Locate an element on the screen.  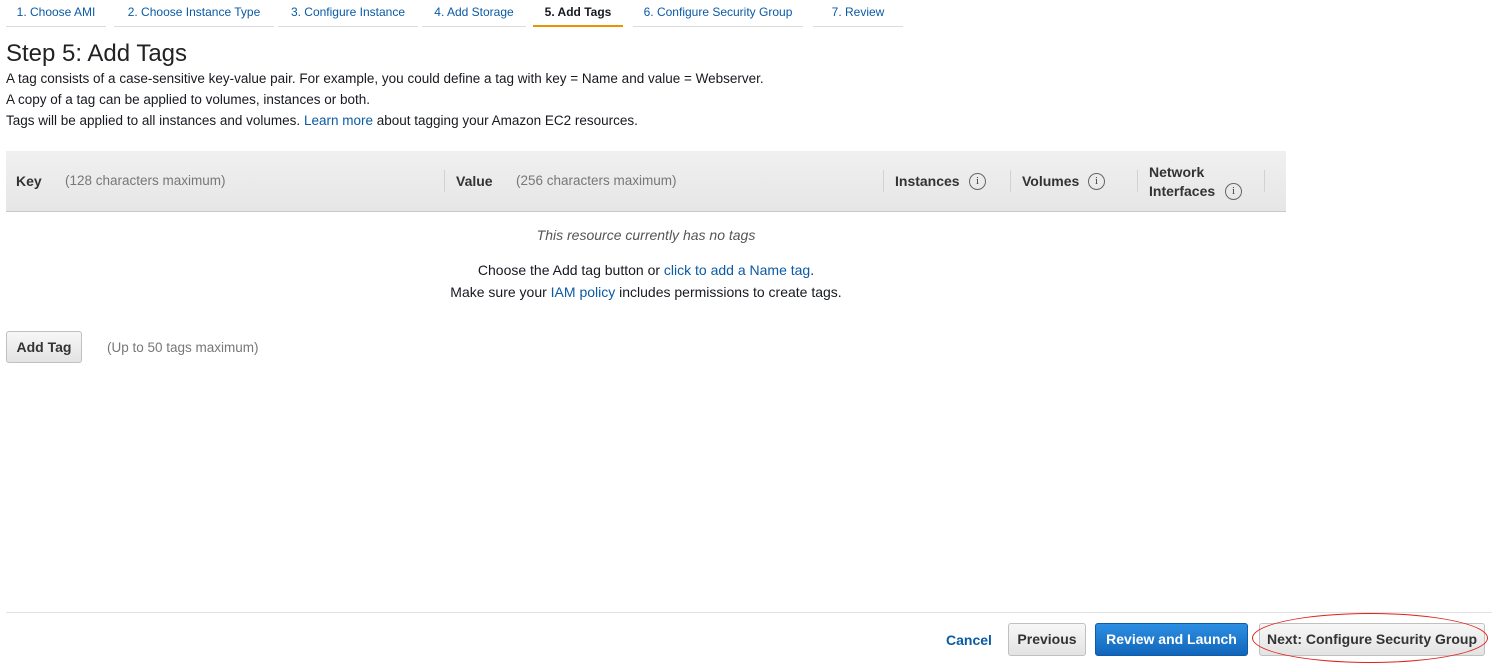
tab-configure-security-group: 6. Configure Security Group is located at coordinates (718, 13).